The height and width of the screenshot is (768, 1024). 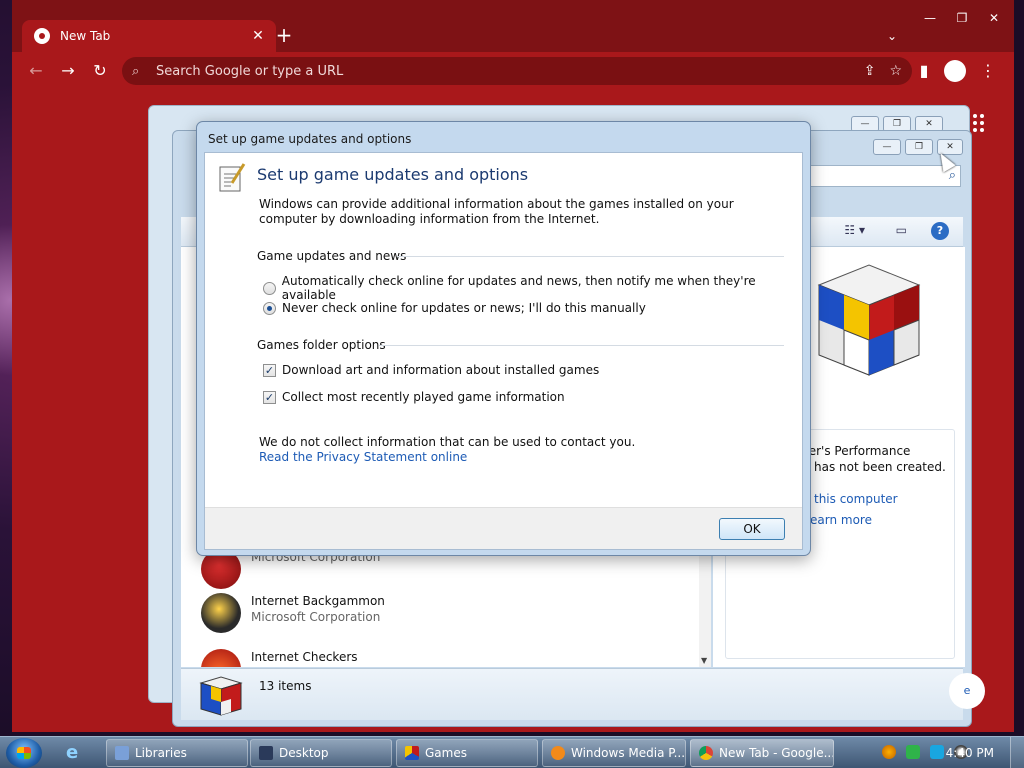 What do you see at coordinates (24, 753) in the screenshot?
I see `start-button` at bounding box center [24, 753].